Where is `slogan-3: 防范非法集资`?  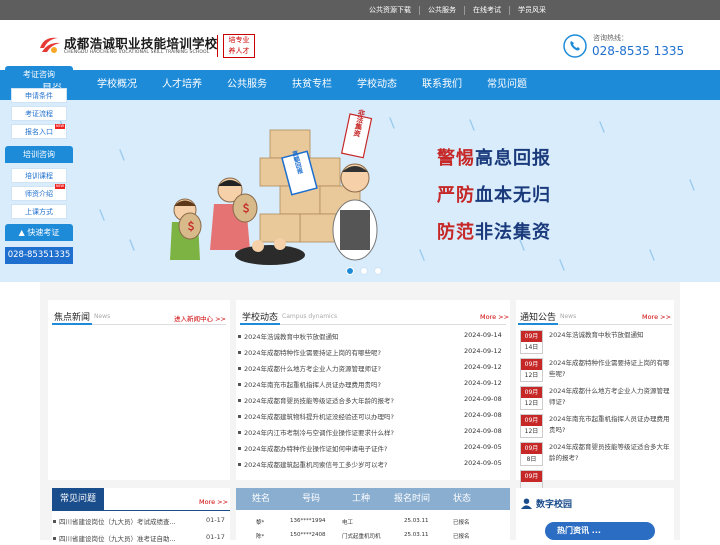 slogan-3: 防范非法集资 is located at coordinates (494, 232).